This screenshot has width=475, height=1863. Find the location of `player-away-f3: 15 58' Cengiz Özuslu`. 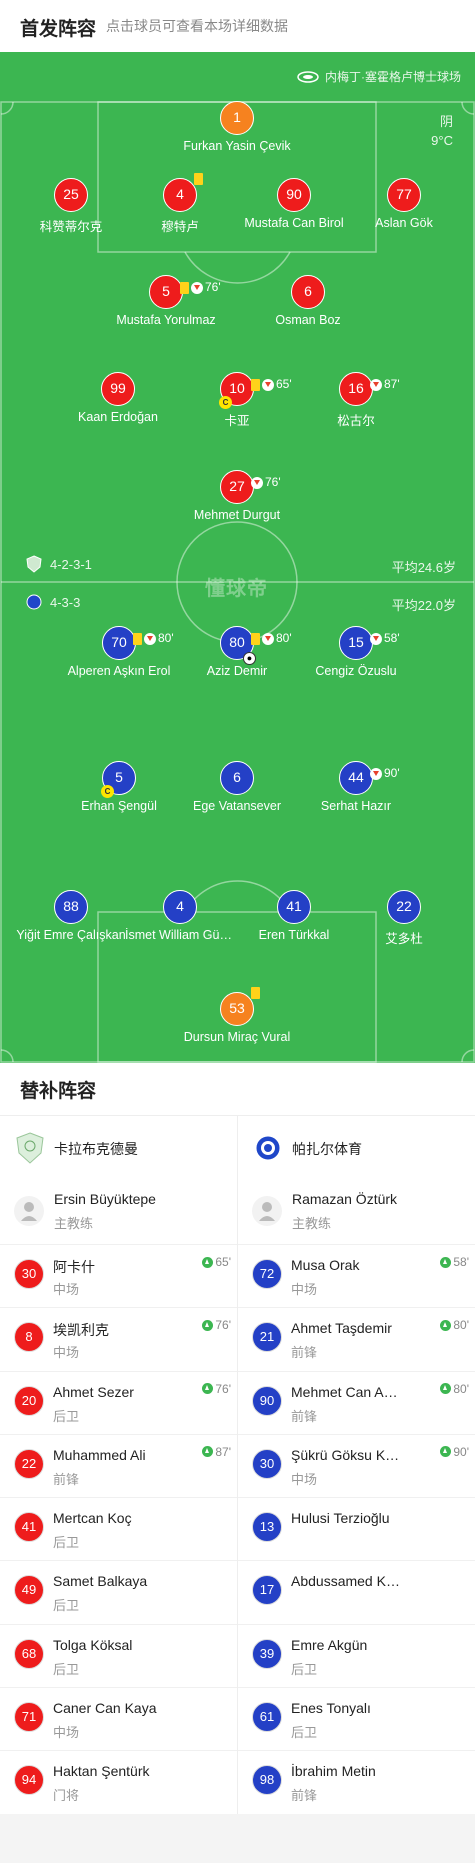

player-away-f3: 15 58' Cengiz Özuslu is located at coordinates (356, 652).